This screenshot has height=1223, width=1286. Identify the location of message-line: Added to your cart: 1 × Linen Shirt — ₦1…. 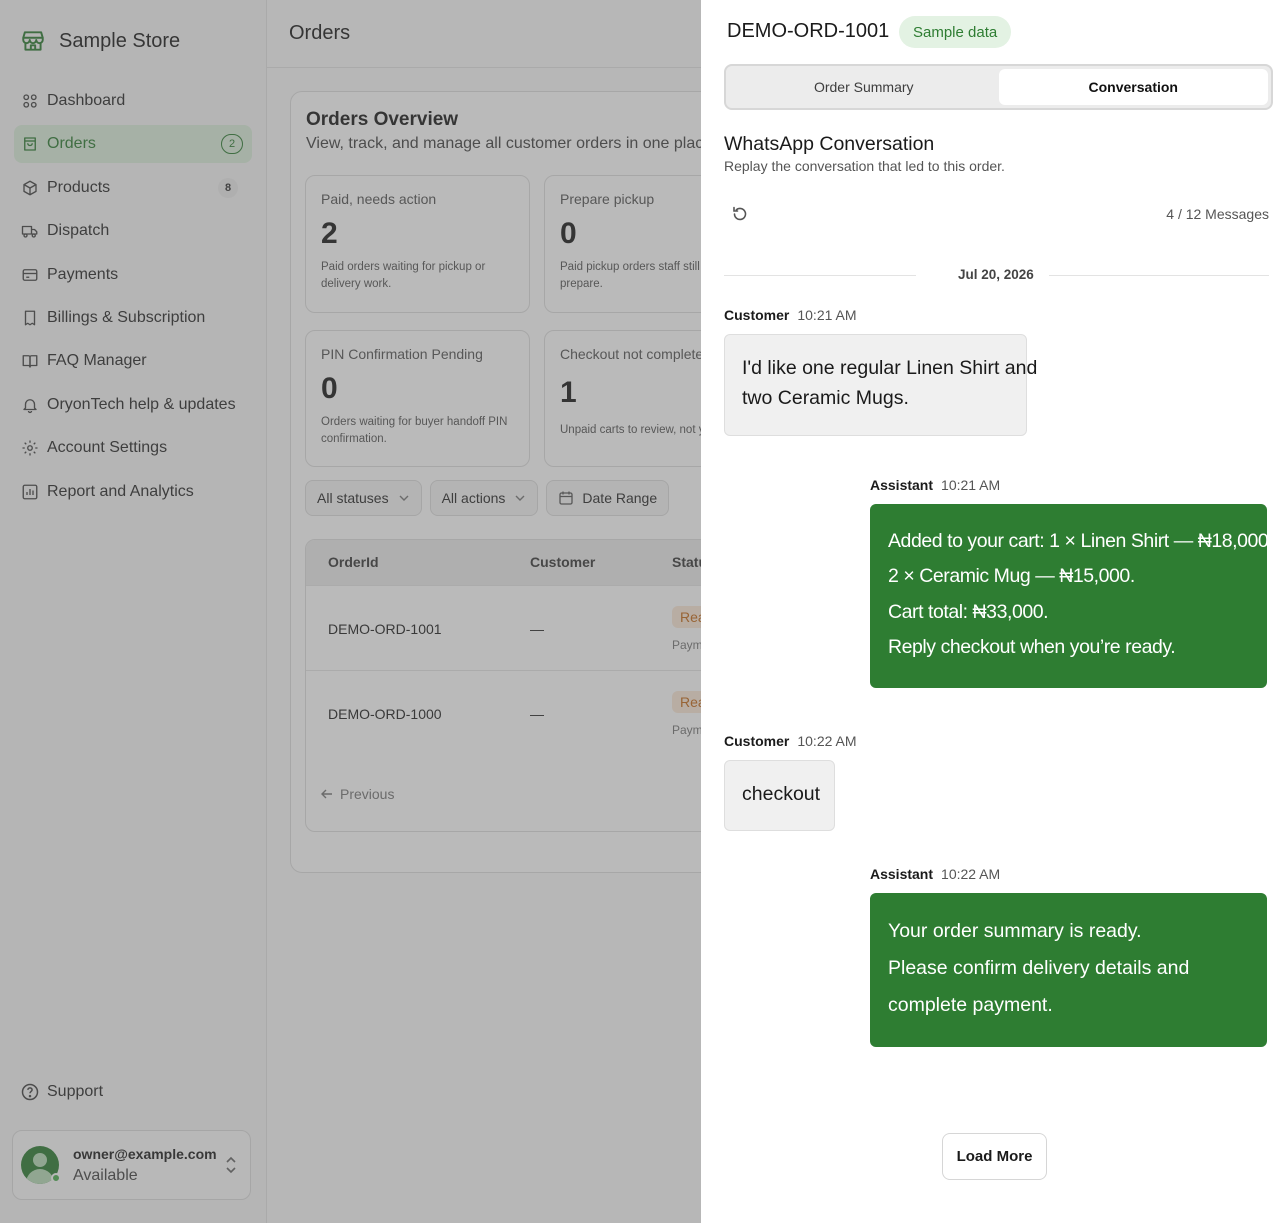
(1081, 541).